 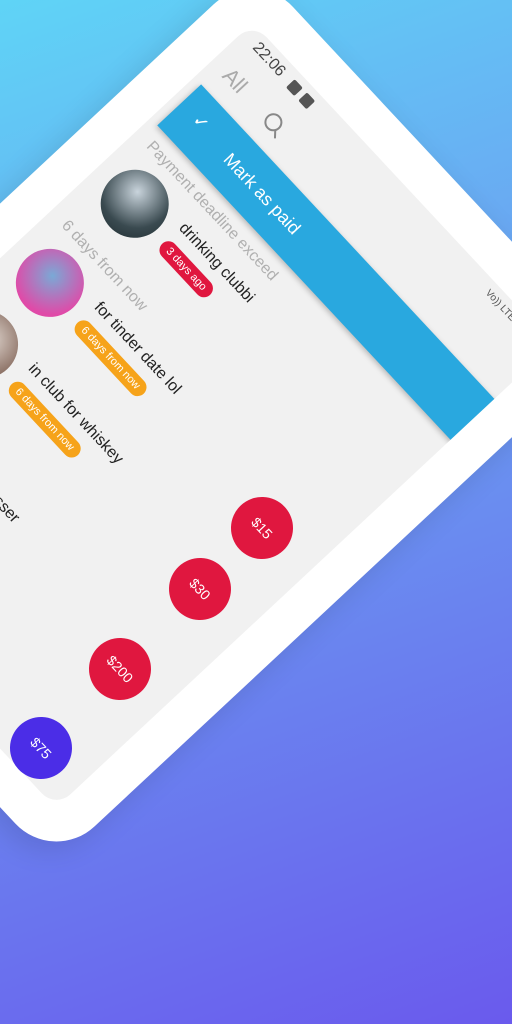 What do you see at coordinates (11, 483) in the screenshot?
I see `item-title: for hairdresser` at bounding box center [11, 483].